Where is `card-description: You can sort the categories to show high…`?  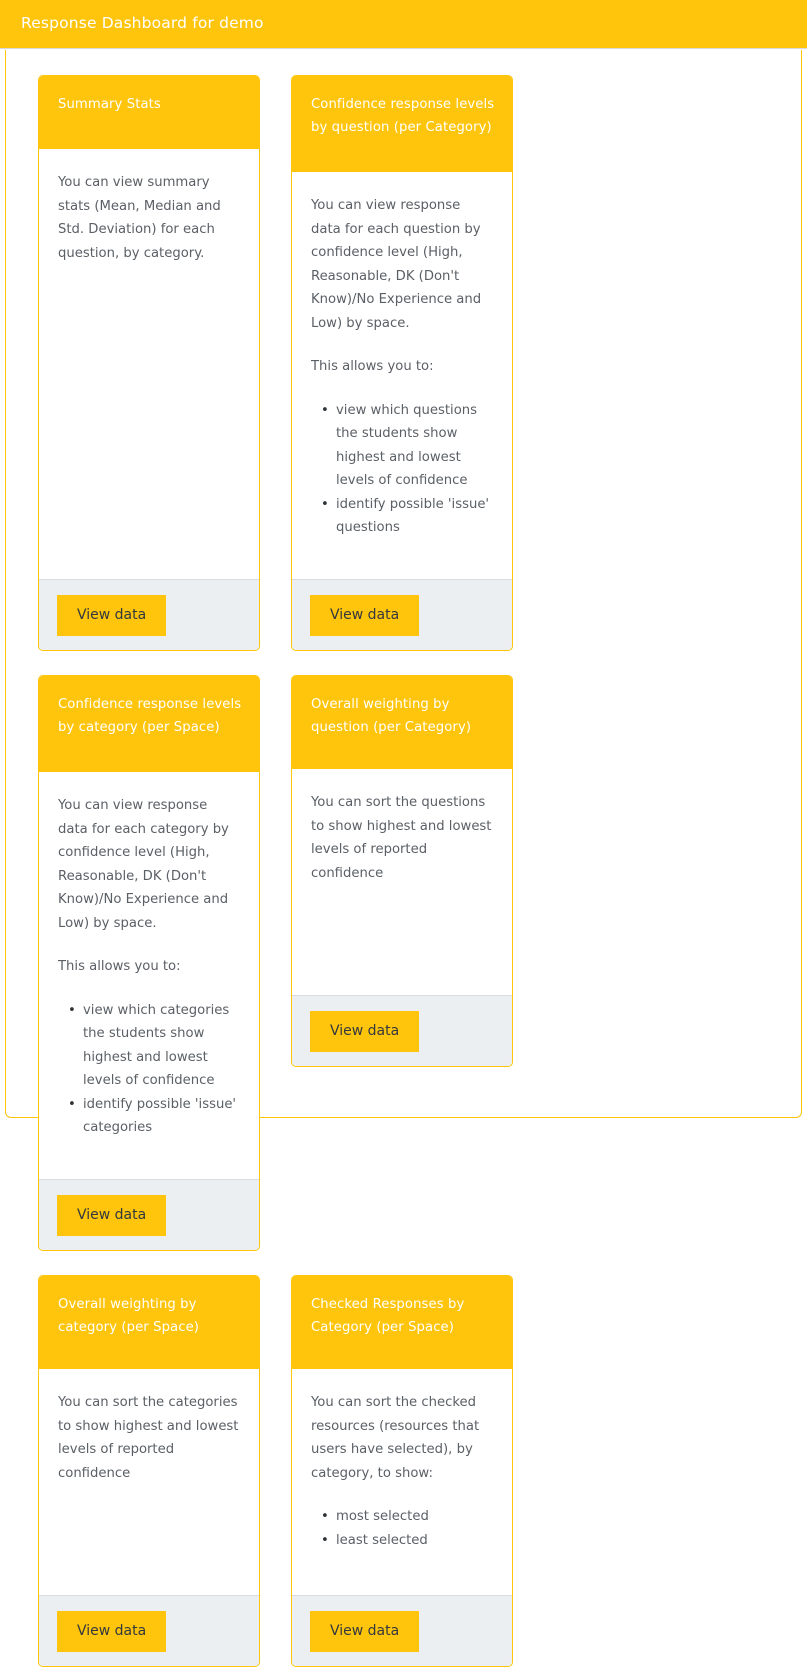
card-description: You can sort the categories to show high… is located at coordinates (148, 1438).